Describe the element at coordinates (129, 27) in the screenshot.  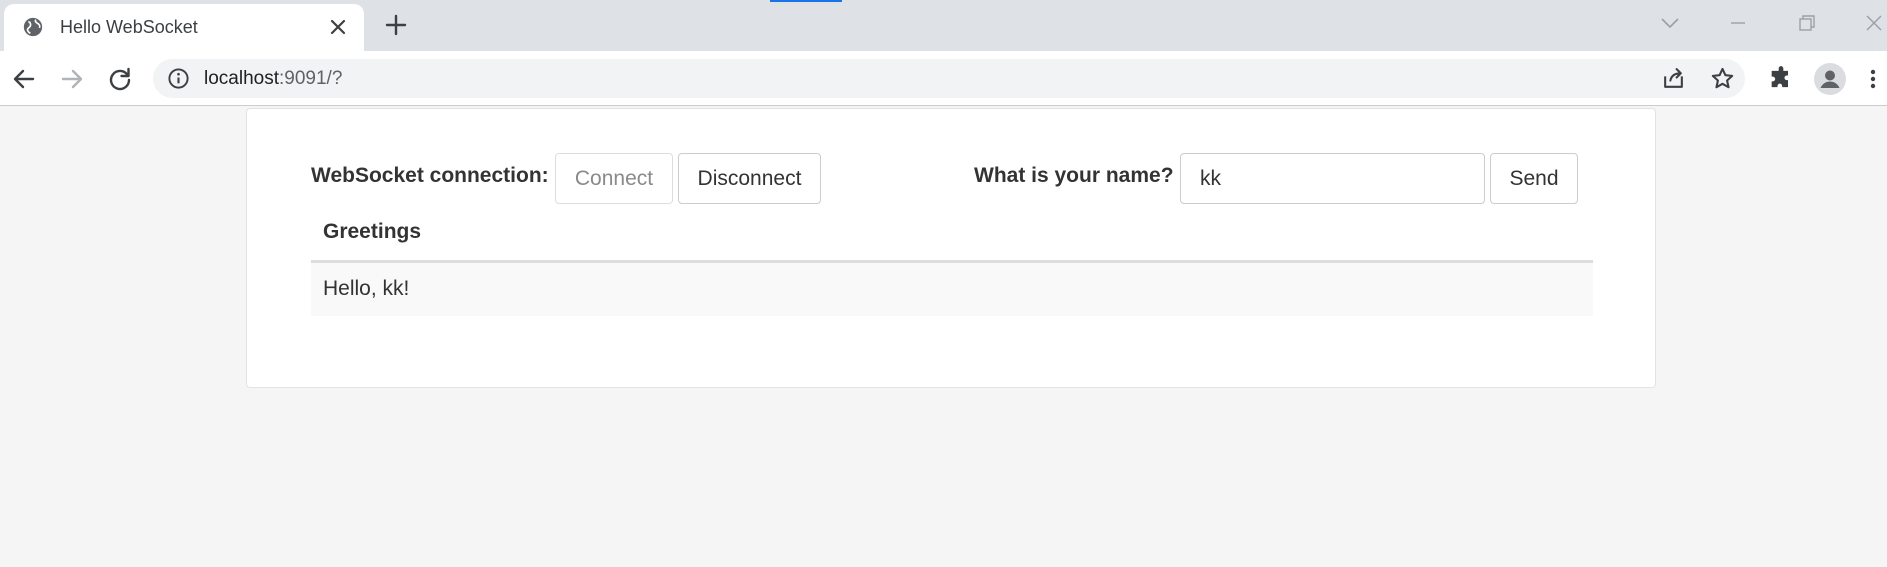
I see `tab-title: Hello WebSocket` at that location.